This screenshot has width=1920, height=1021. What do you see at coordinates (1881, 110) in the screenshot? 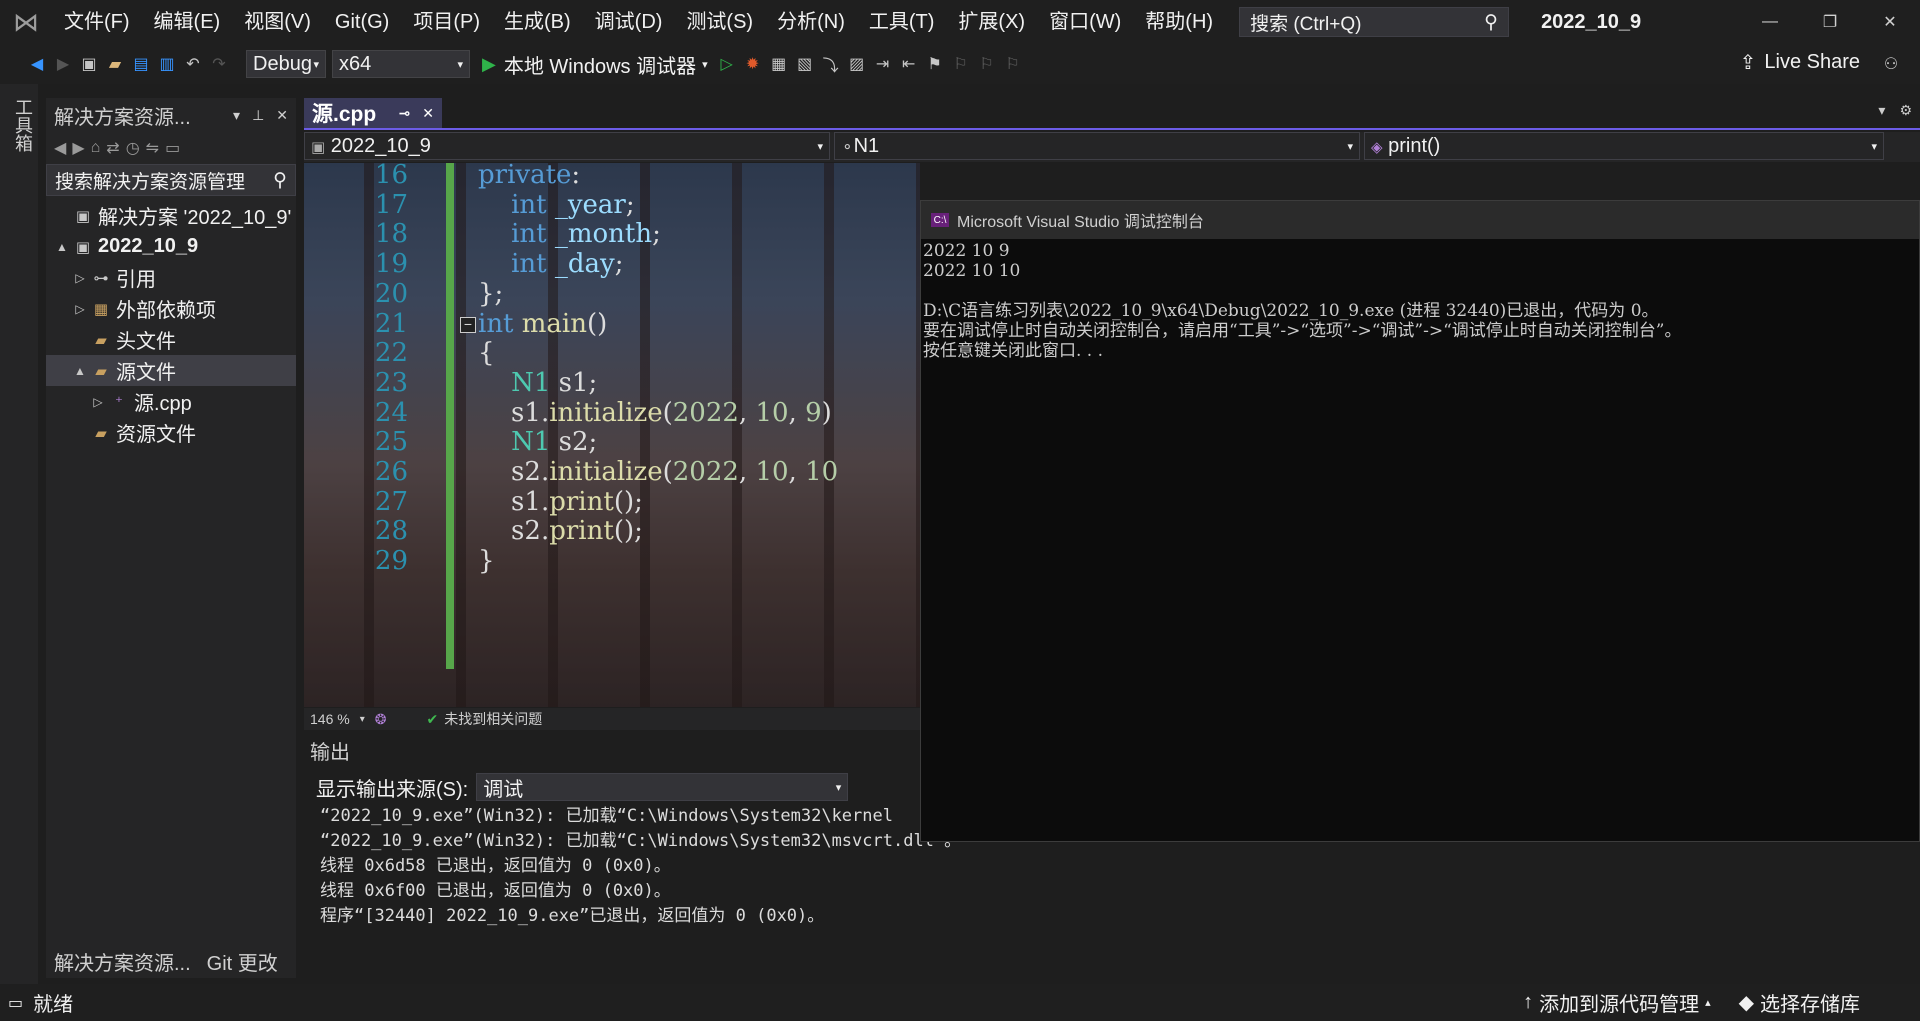
I see `tab-overflow-icon: ▾` at bounding box center [1881, 110].